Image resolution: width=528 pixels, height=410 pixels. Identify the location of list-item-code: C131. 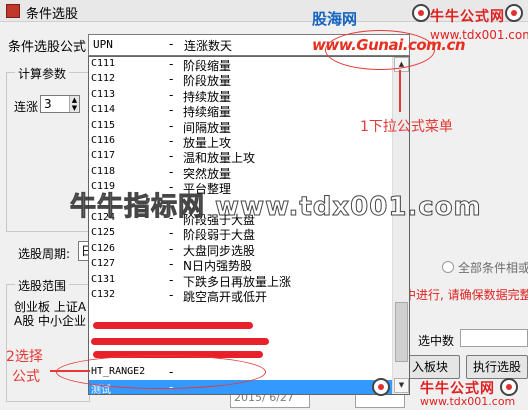
(103, 279).